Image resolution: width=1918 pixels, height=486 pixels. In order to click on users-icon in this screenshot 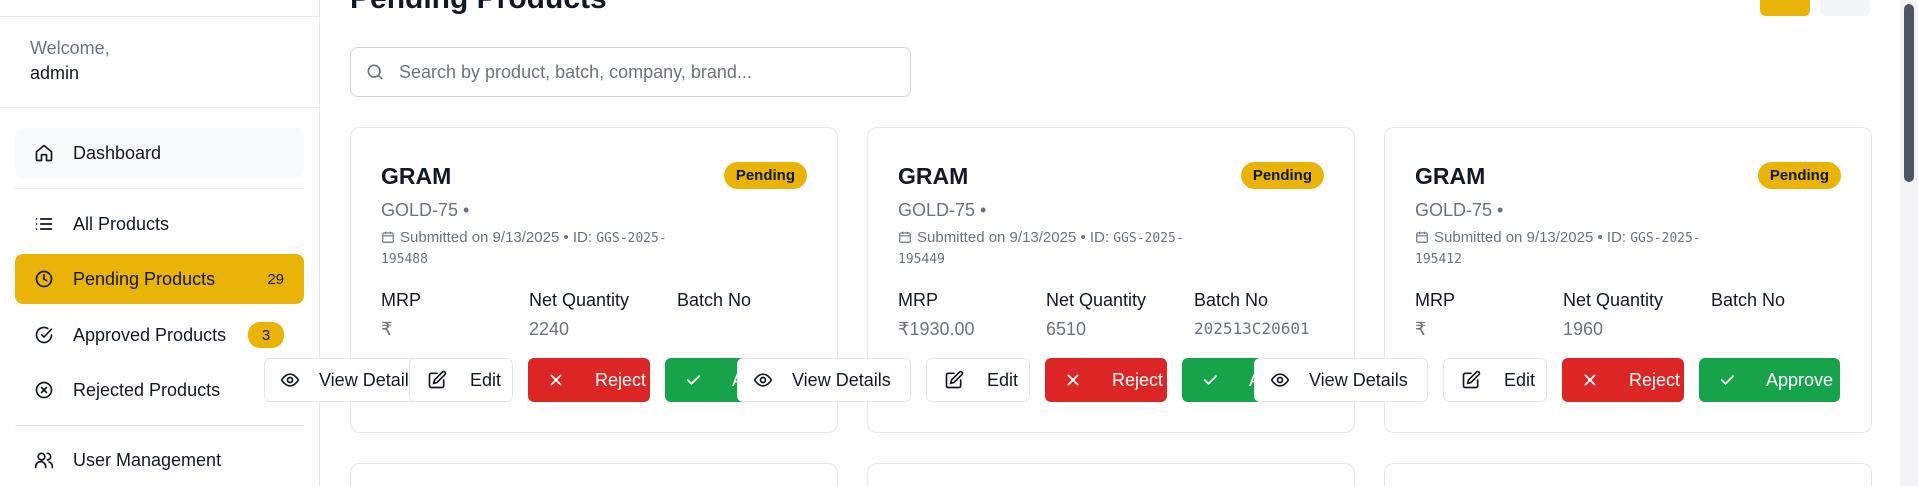, I will do `click(44, 460)`.